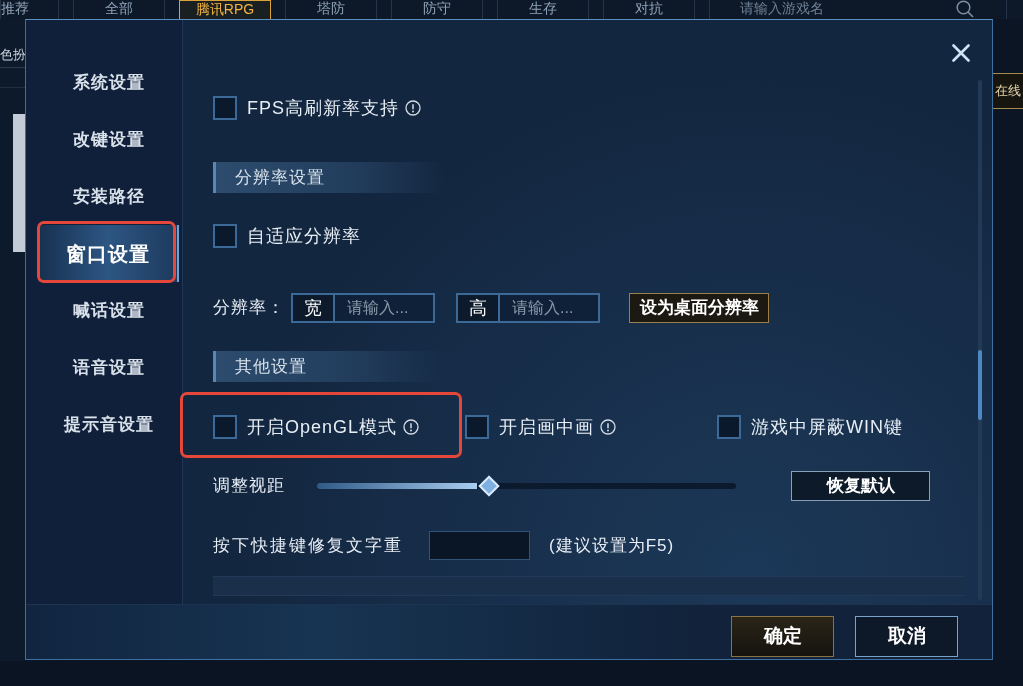 This screenshot has width=1023, height=686. I want to click on category-label: 色扮, so click(13, 55).